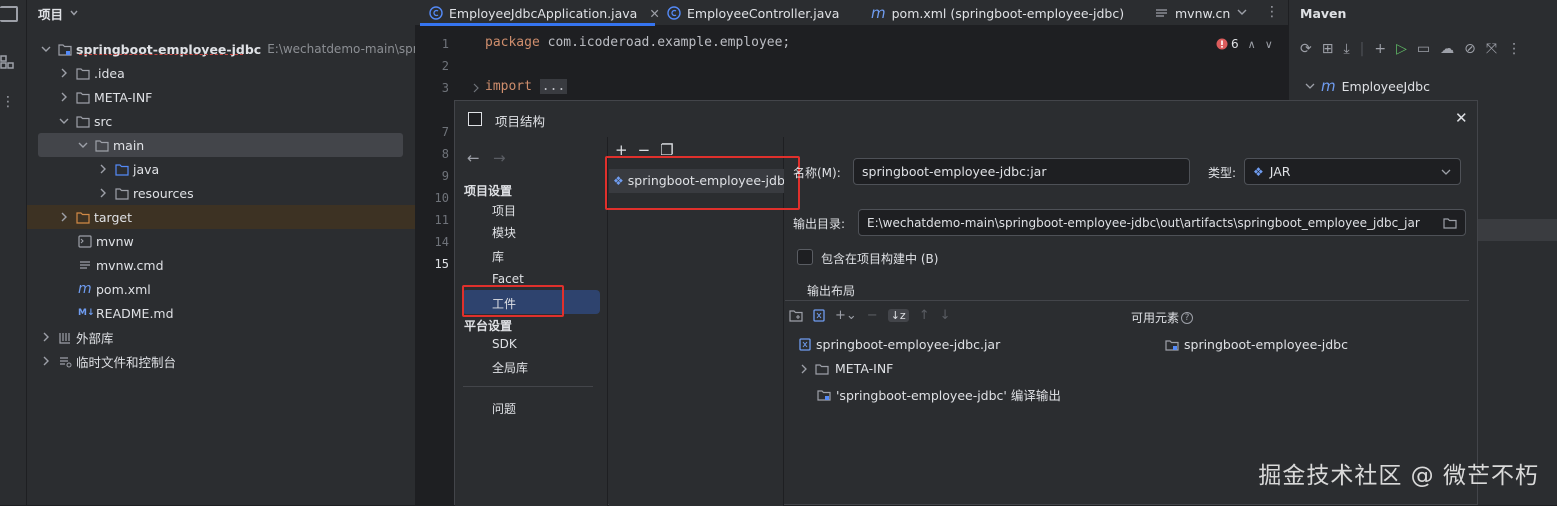  Describe the element at coordinates (674, 13) in the screenshot. I see `java-class-icon` at that location.